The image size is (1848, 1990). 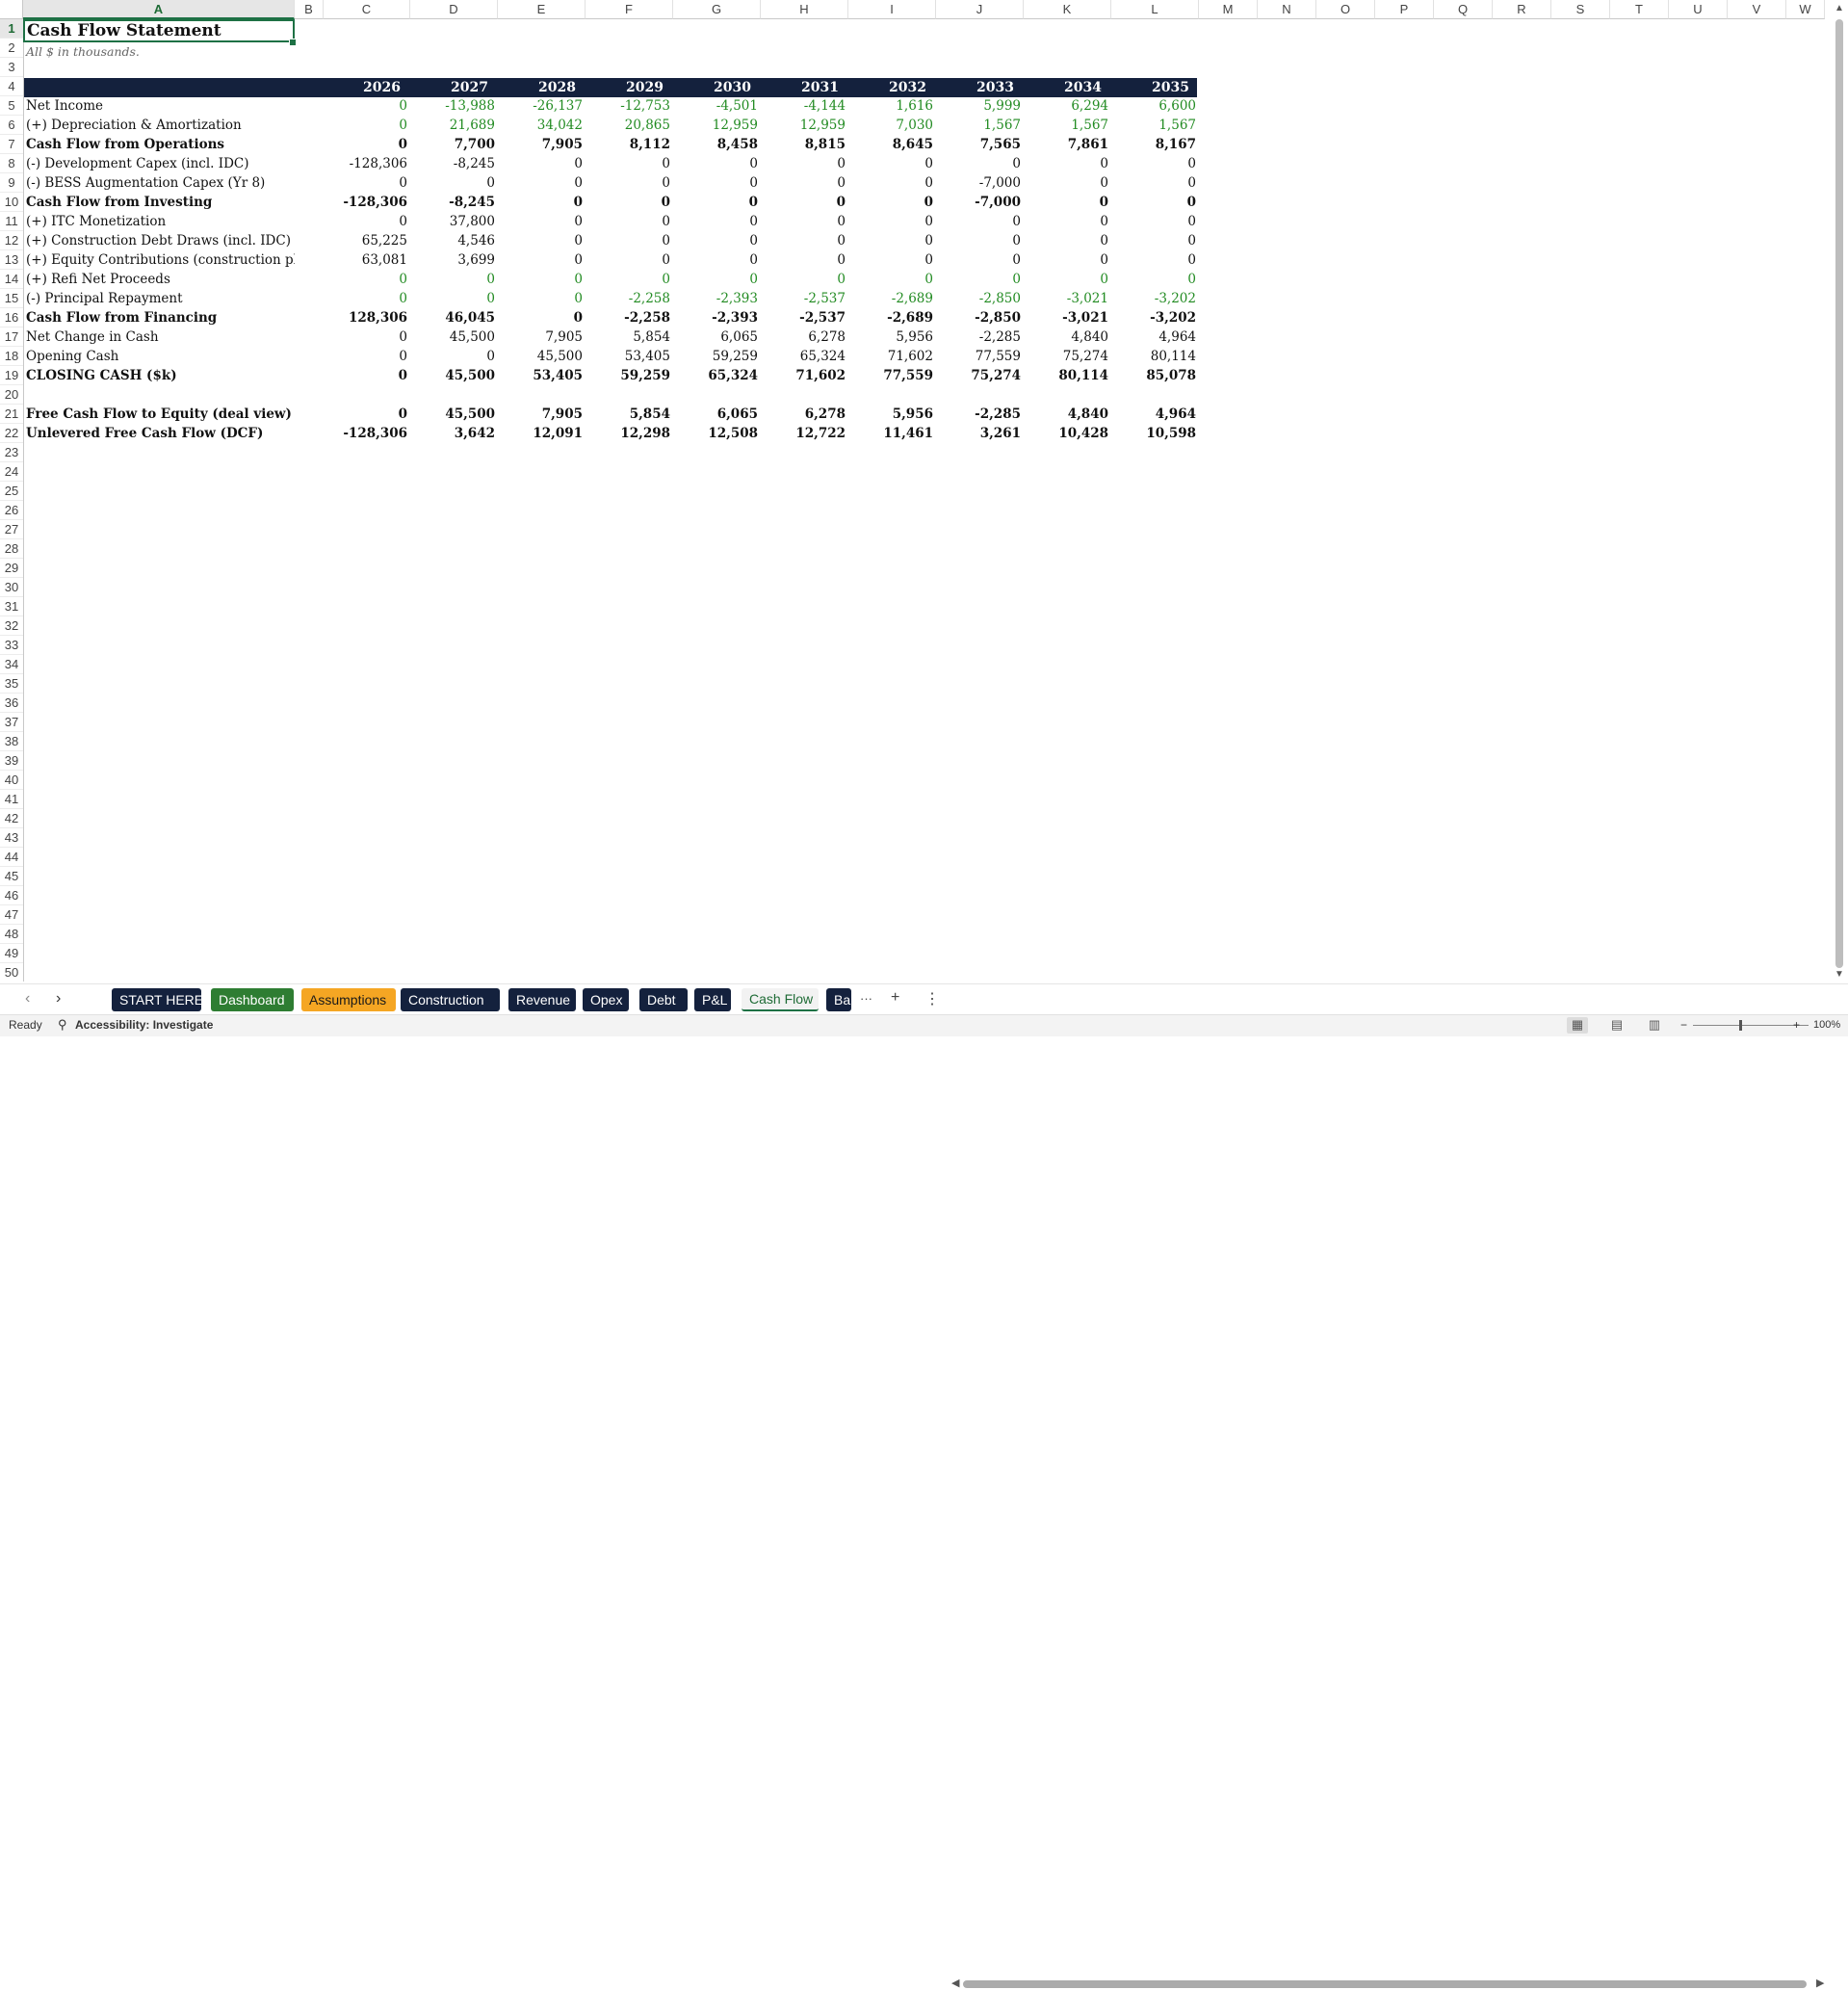 I want to click on value-cell: 6,294, so click(x=1068, y=106).